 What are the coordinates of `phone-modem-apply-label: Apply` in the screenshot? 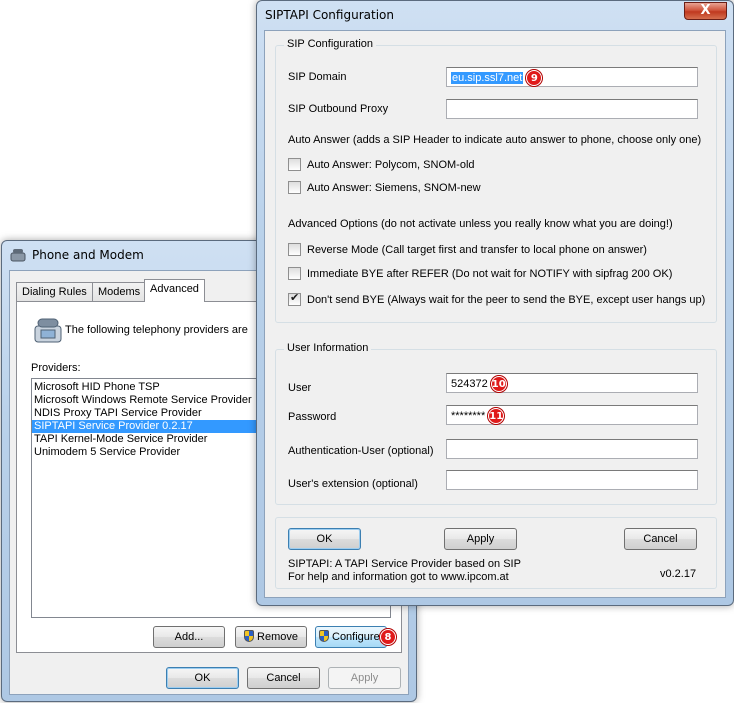 It's located at (364, 678).